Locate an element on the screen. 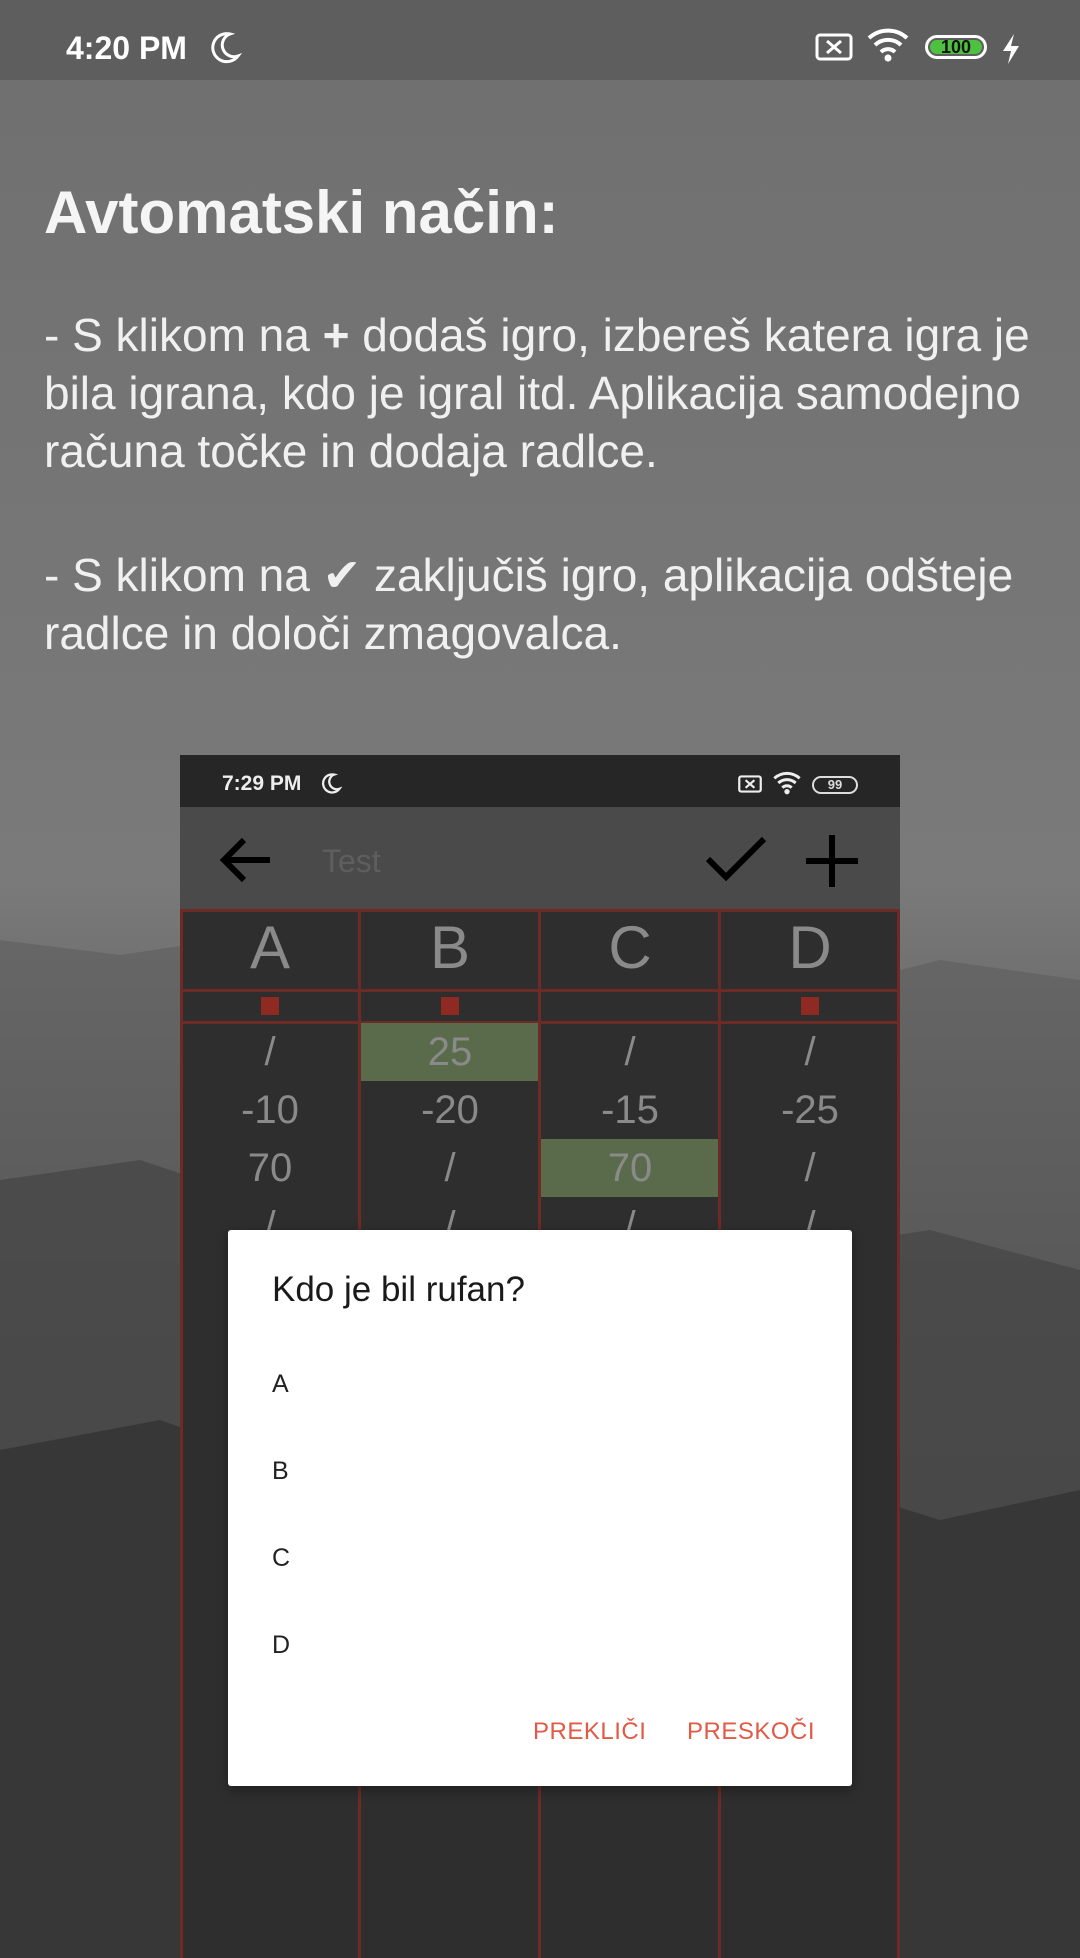 This screenshot has width=1080, height=1958. battery-level: 100 is located at coordinates (956, 47).